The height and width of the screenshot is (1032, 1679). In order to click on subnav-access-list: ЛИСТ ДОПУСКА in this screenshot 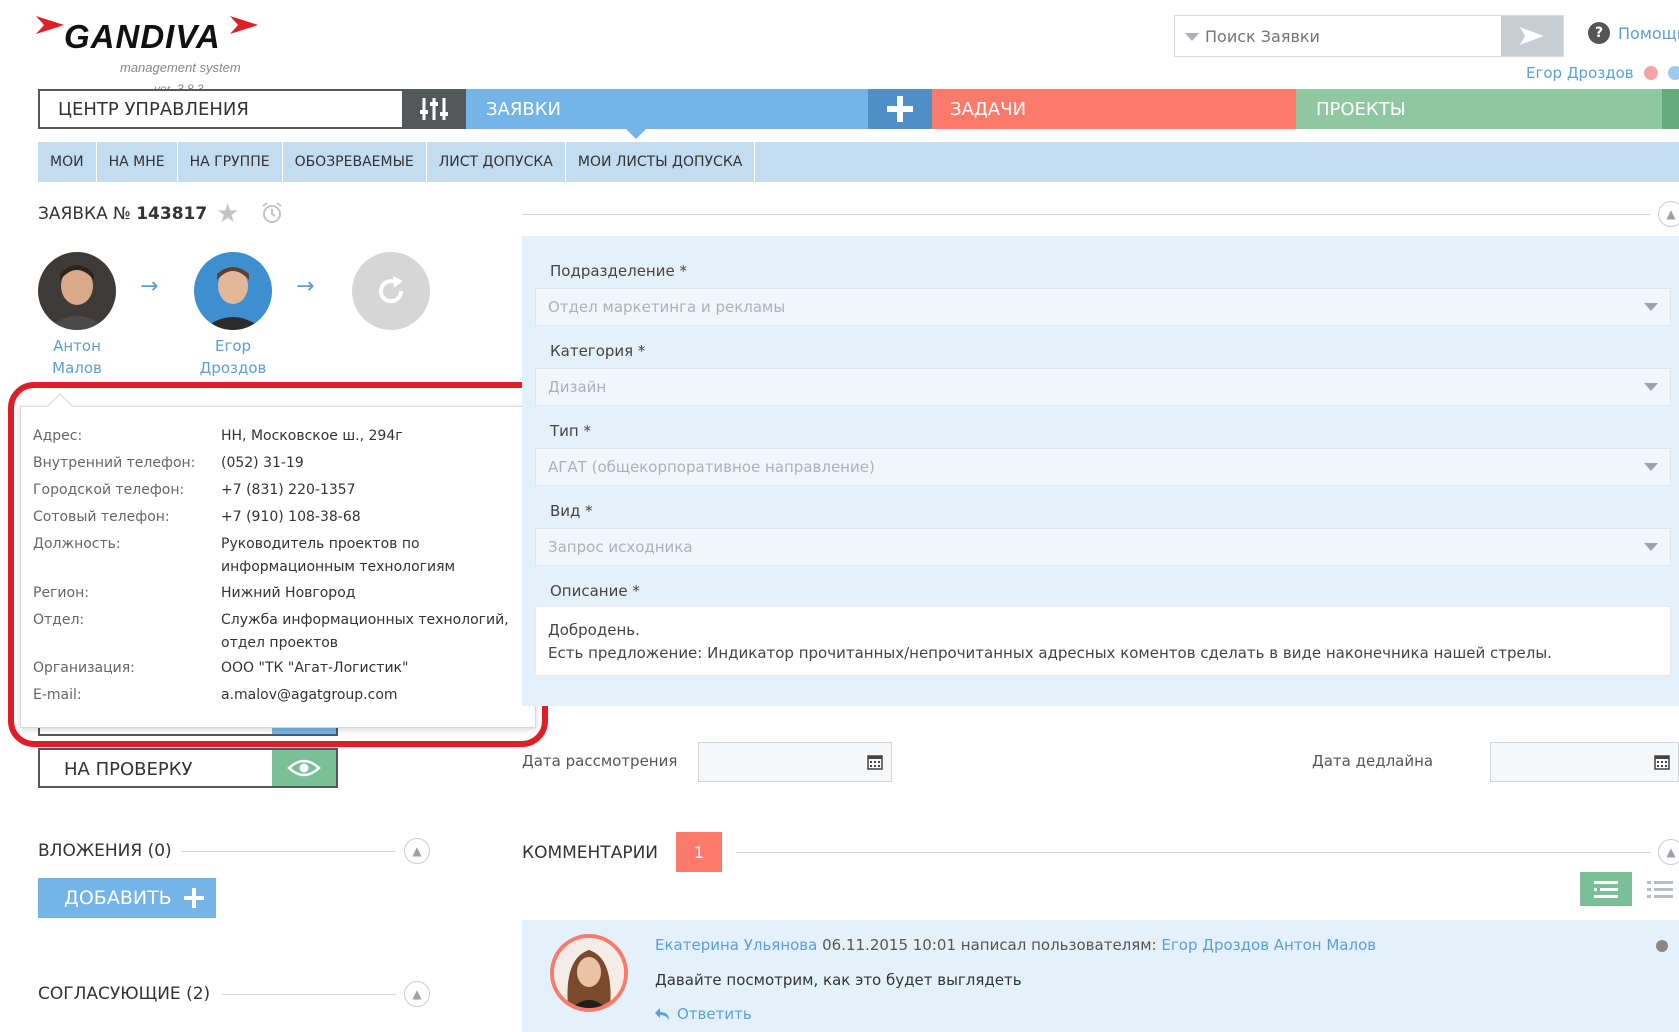, I will do `click(496, 162)`.